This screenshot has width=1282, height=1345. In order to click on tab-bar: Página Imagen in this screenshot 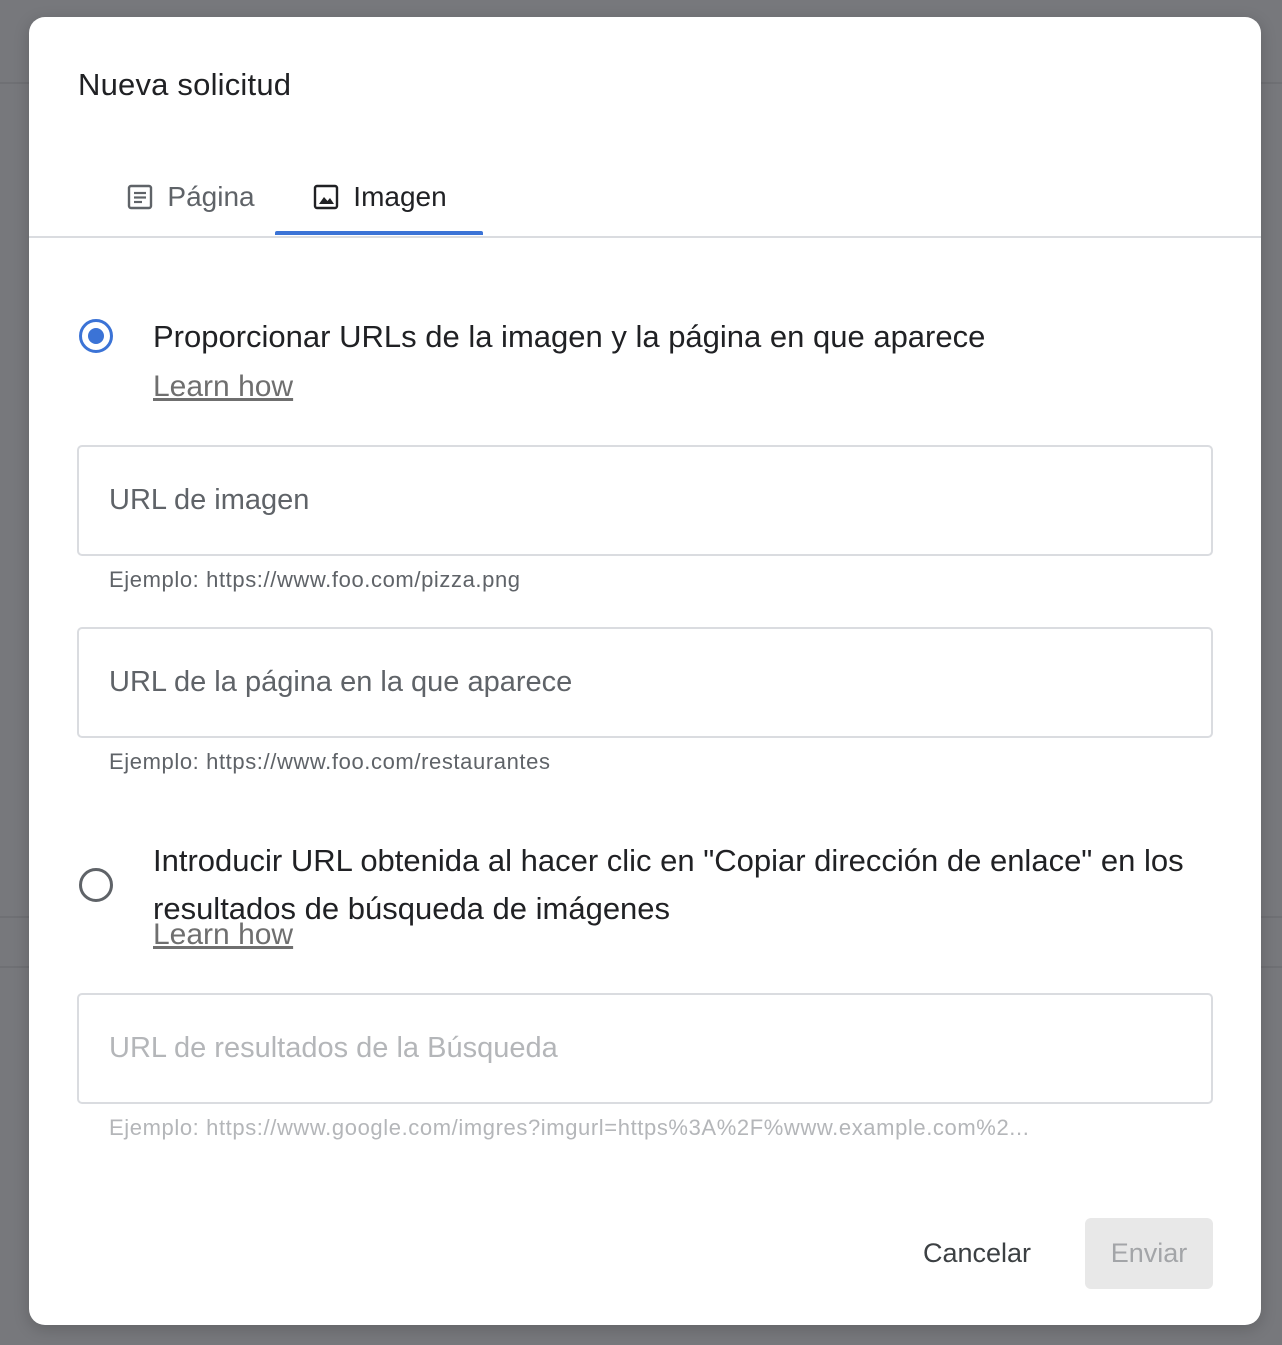, I will do `click(645, 197)`.